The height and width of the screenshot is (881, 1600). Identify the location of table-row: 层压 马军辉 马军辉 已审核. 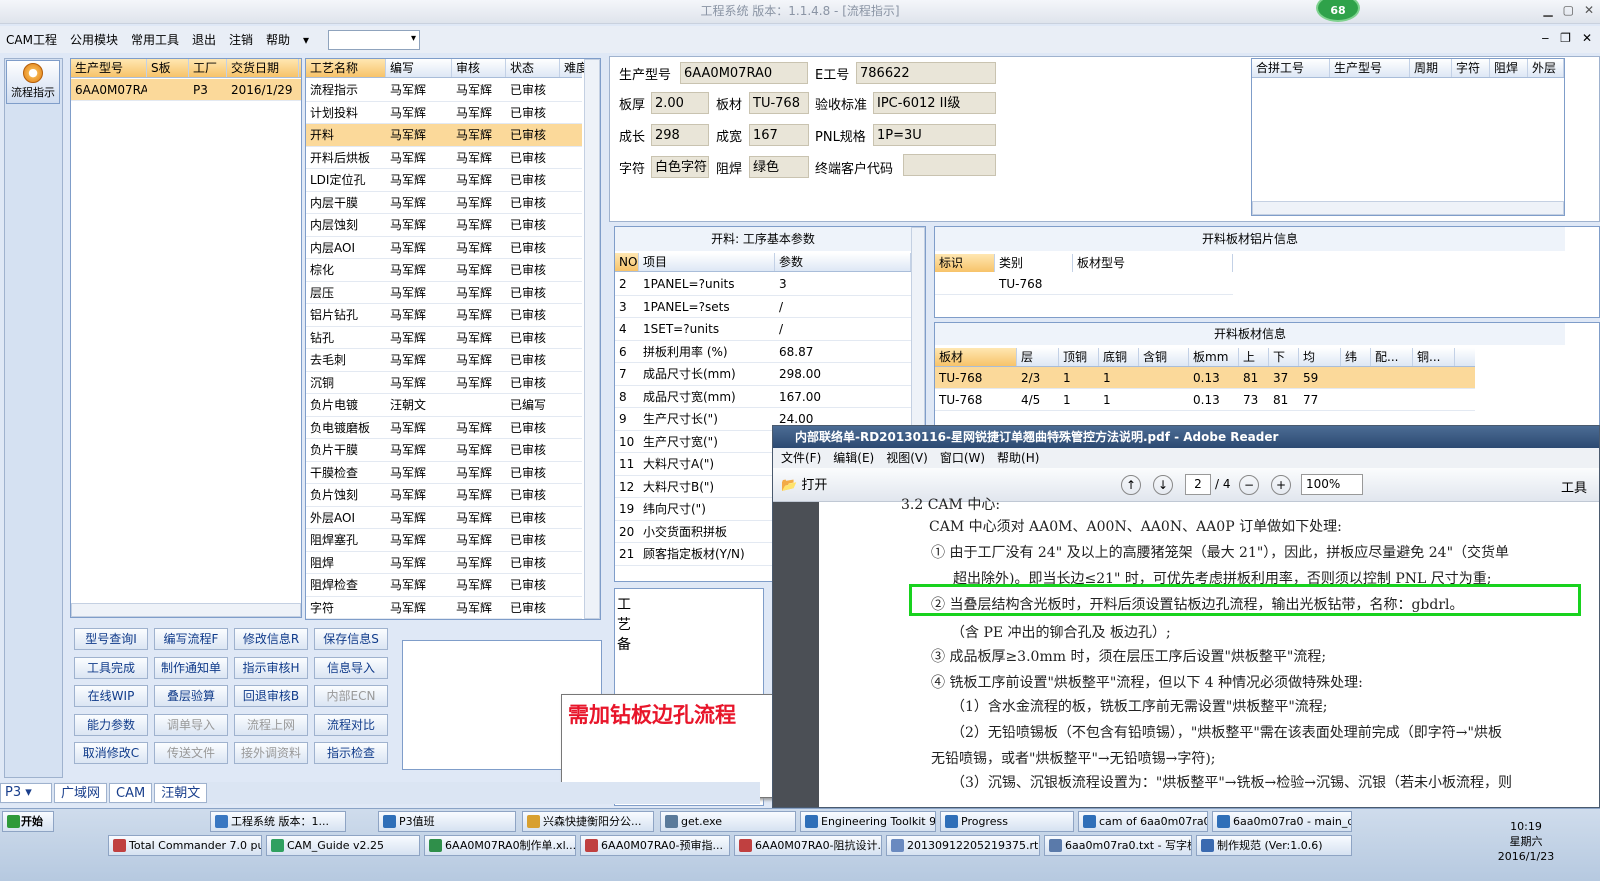
(444, 293).